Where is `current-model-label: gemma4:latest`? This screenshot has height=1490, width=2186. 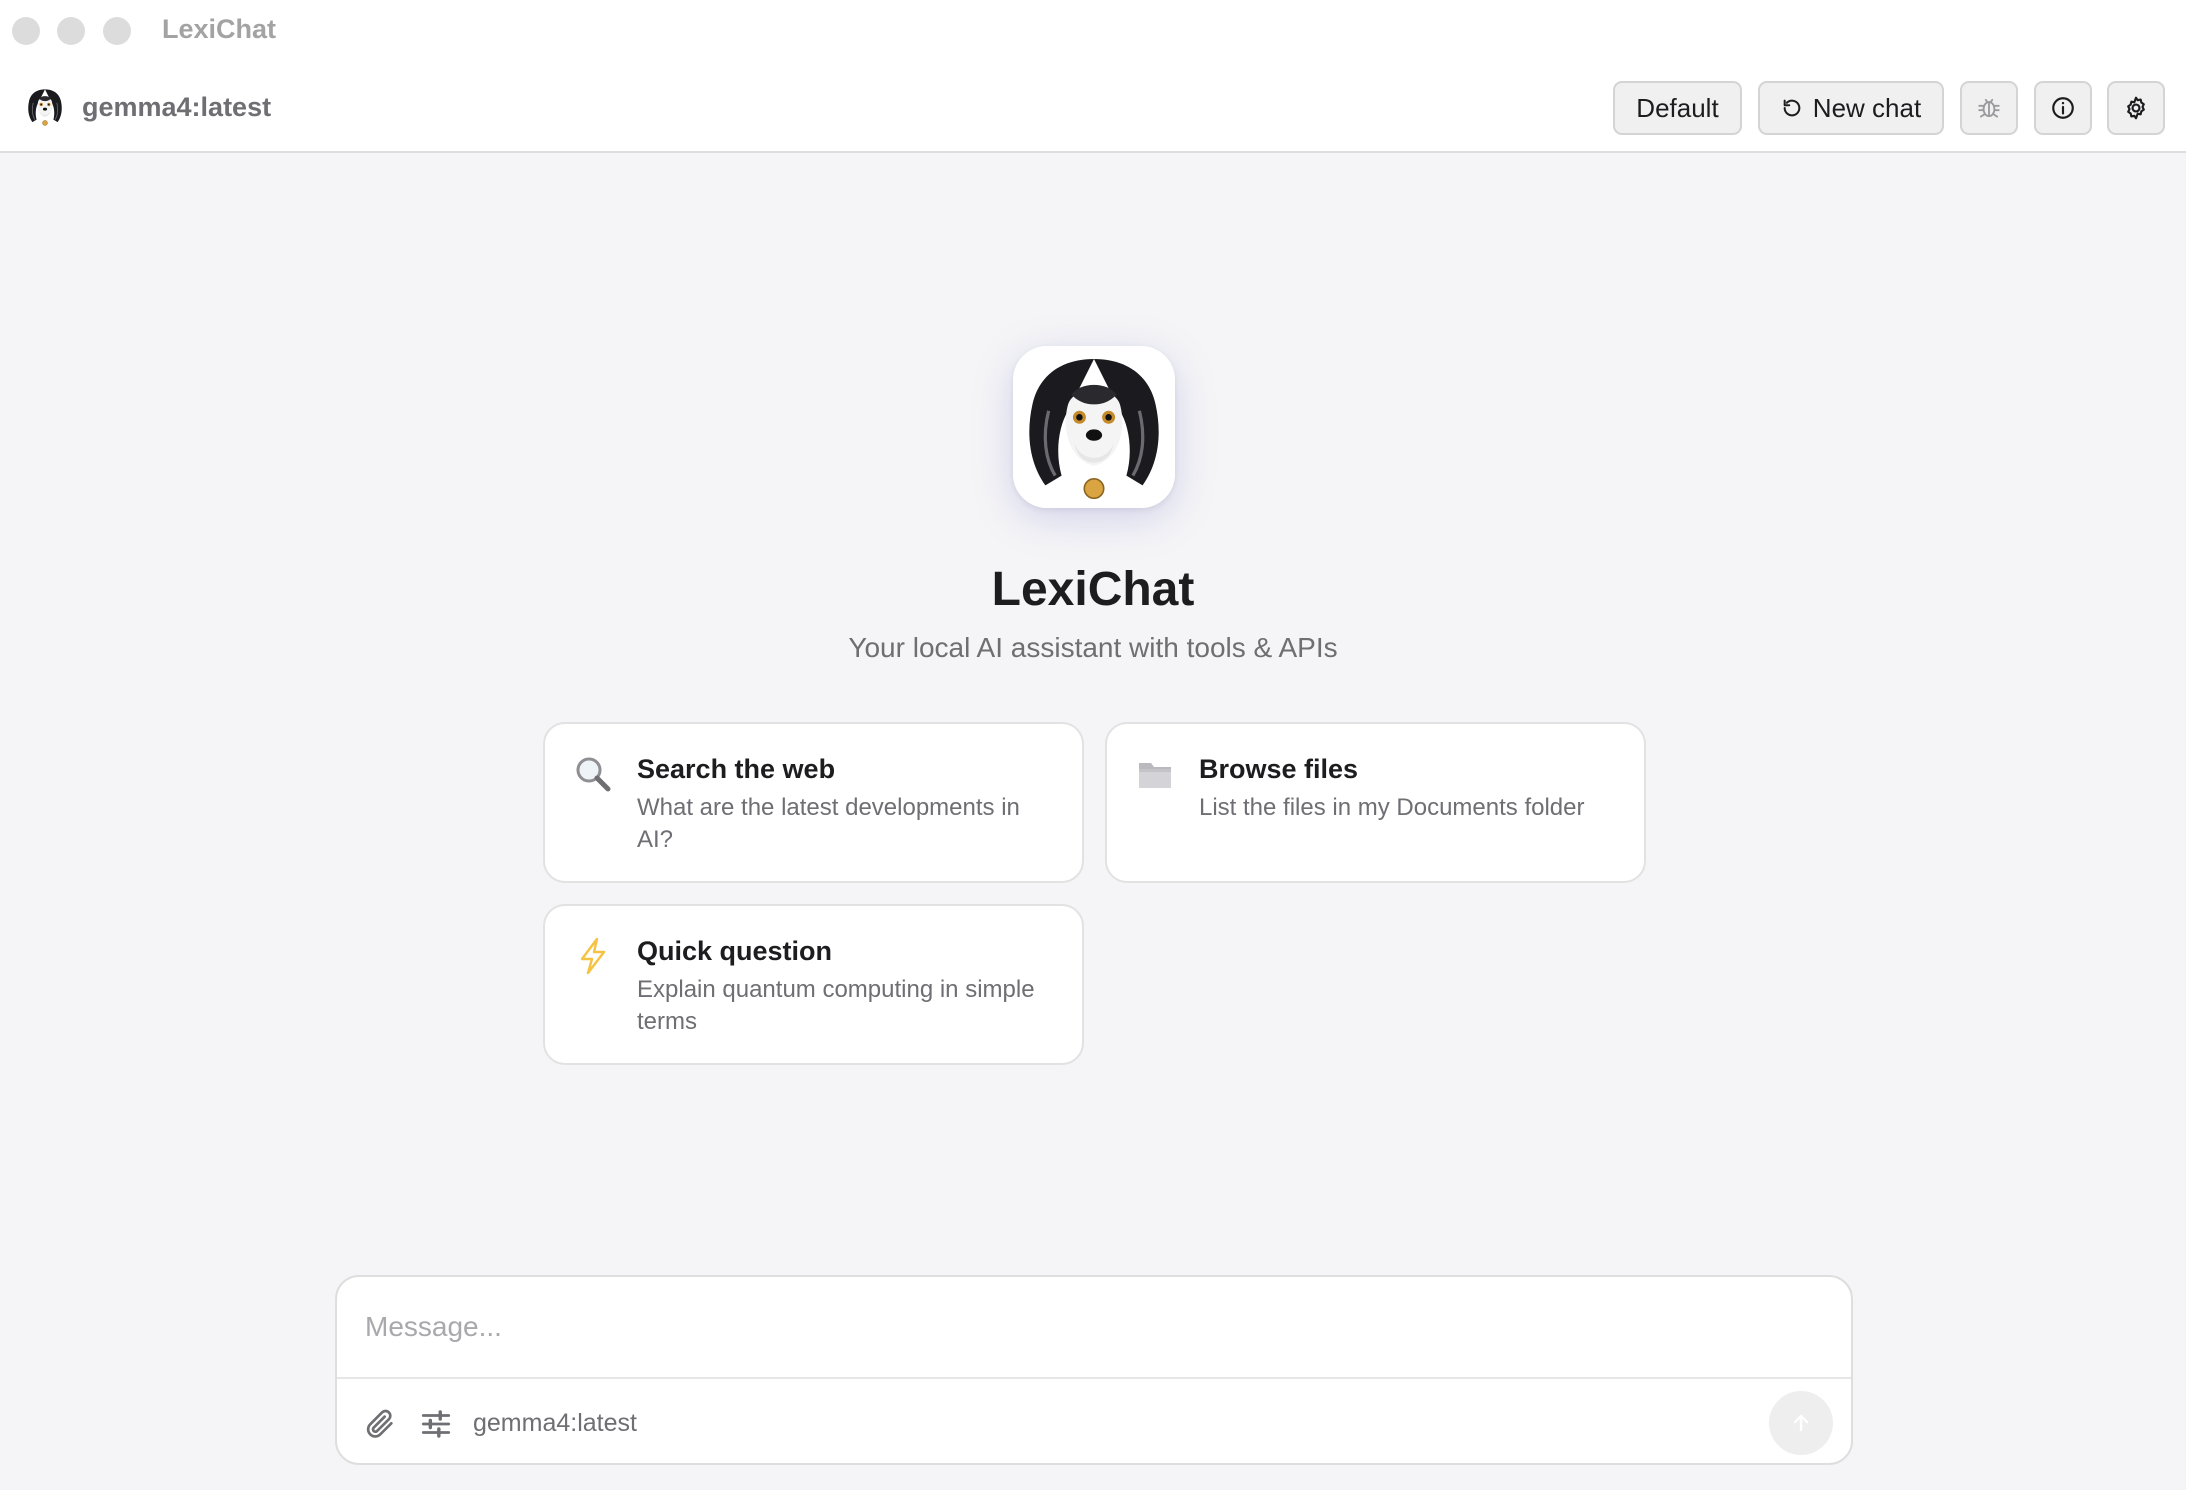 current-model-label: gemma4:latest is located at coordinates (176, 107).